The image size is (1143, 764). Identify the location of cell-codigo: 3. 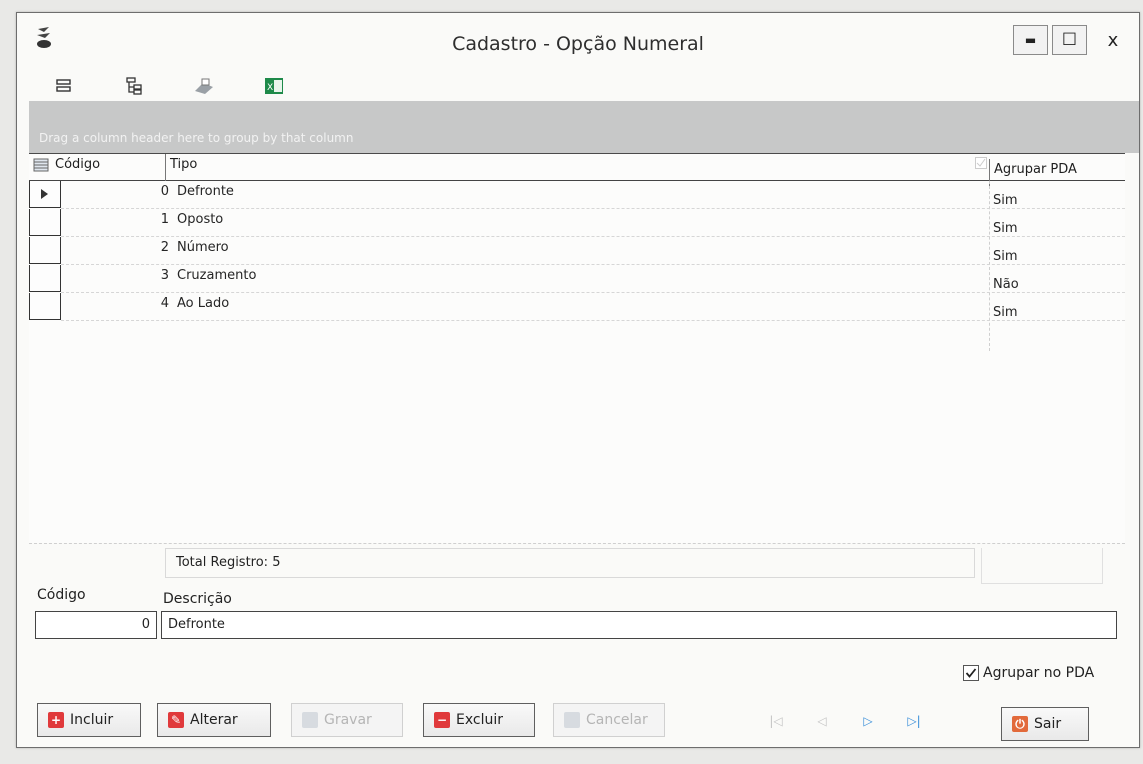
(164, 275).